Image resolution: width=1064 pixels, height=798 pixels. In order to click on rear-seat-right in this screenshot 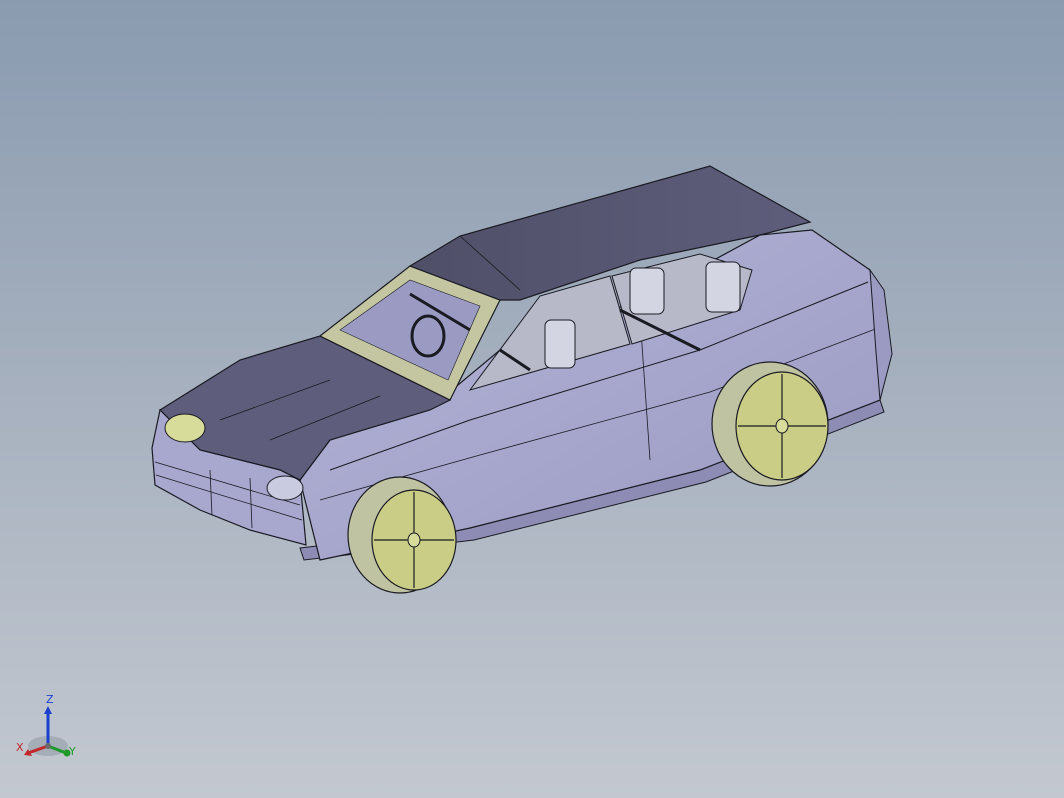, I will do `click(723, 287)`.